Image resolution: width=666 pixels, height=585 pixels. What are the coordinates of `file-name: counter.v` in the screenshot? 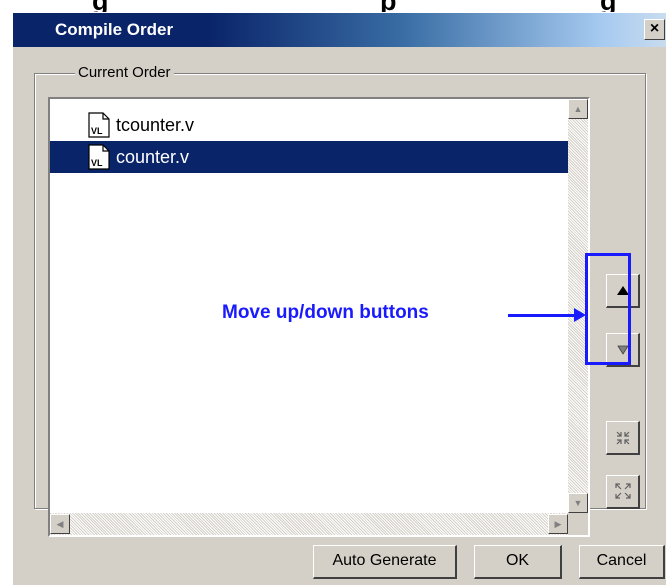 It's located at (153, 156).